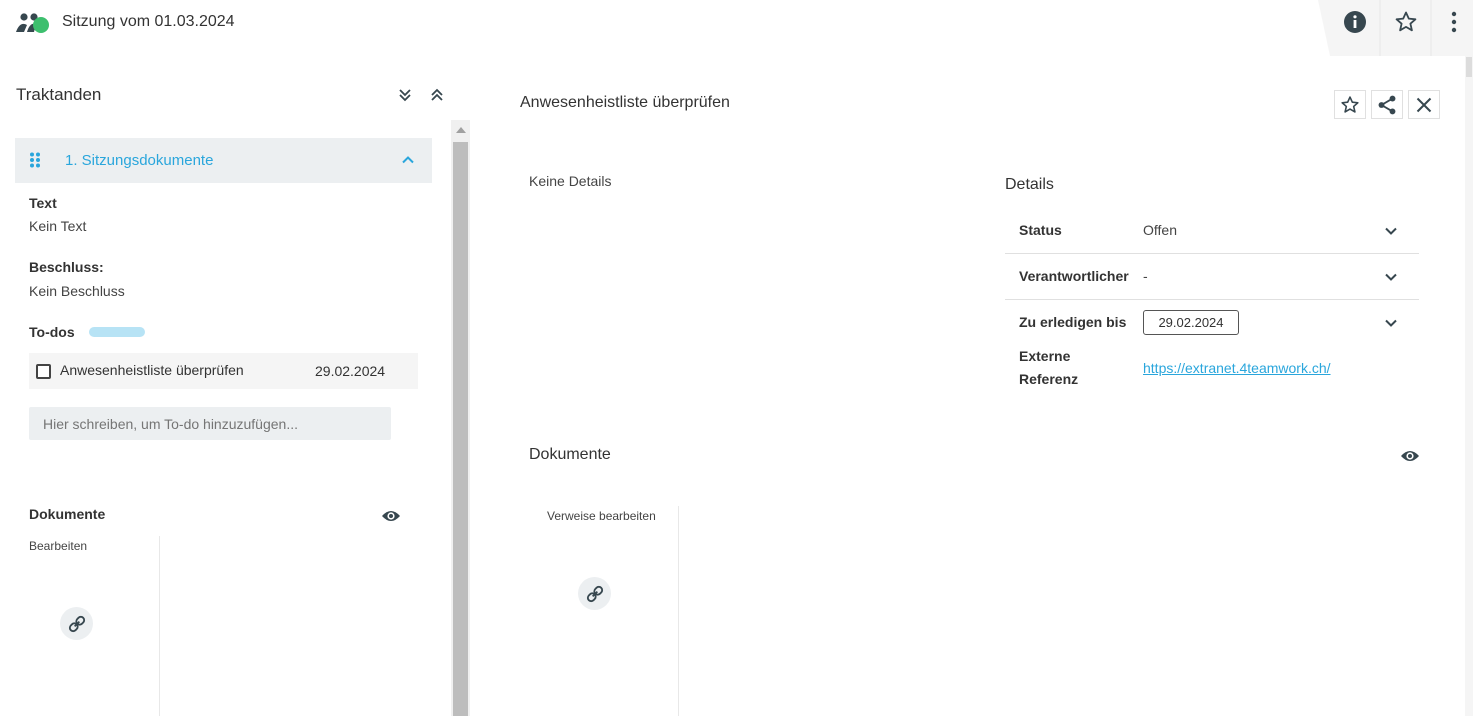  Describe the element at coordinates (1074, 276) in the screenshot. I see `responsible-label: Verantwortlicher` at that location.